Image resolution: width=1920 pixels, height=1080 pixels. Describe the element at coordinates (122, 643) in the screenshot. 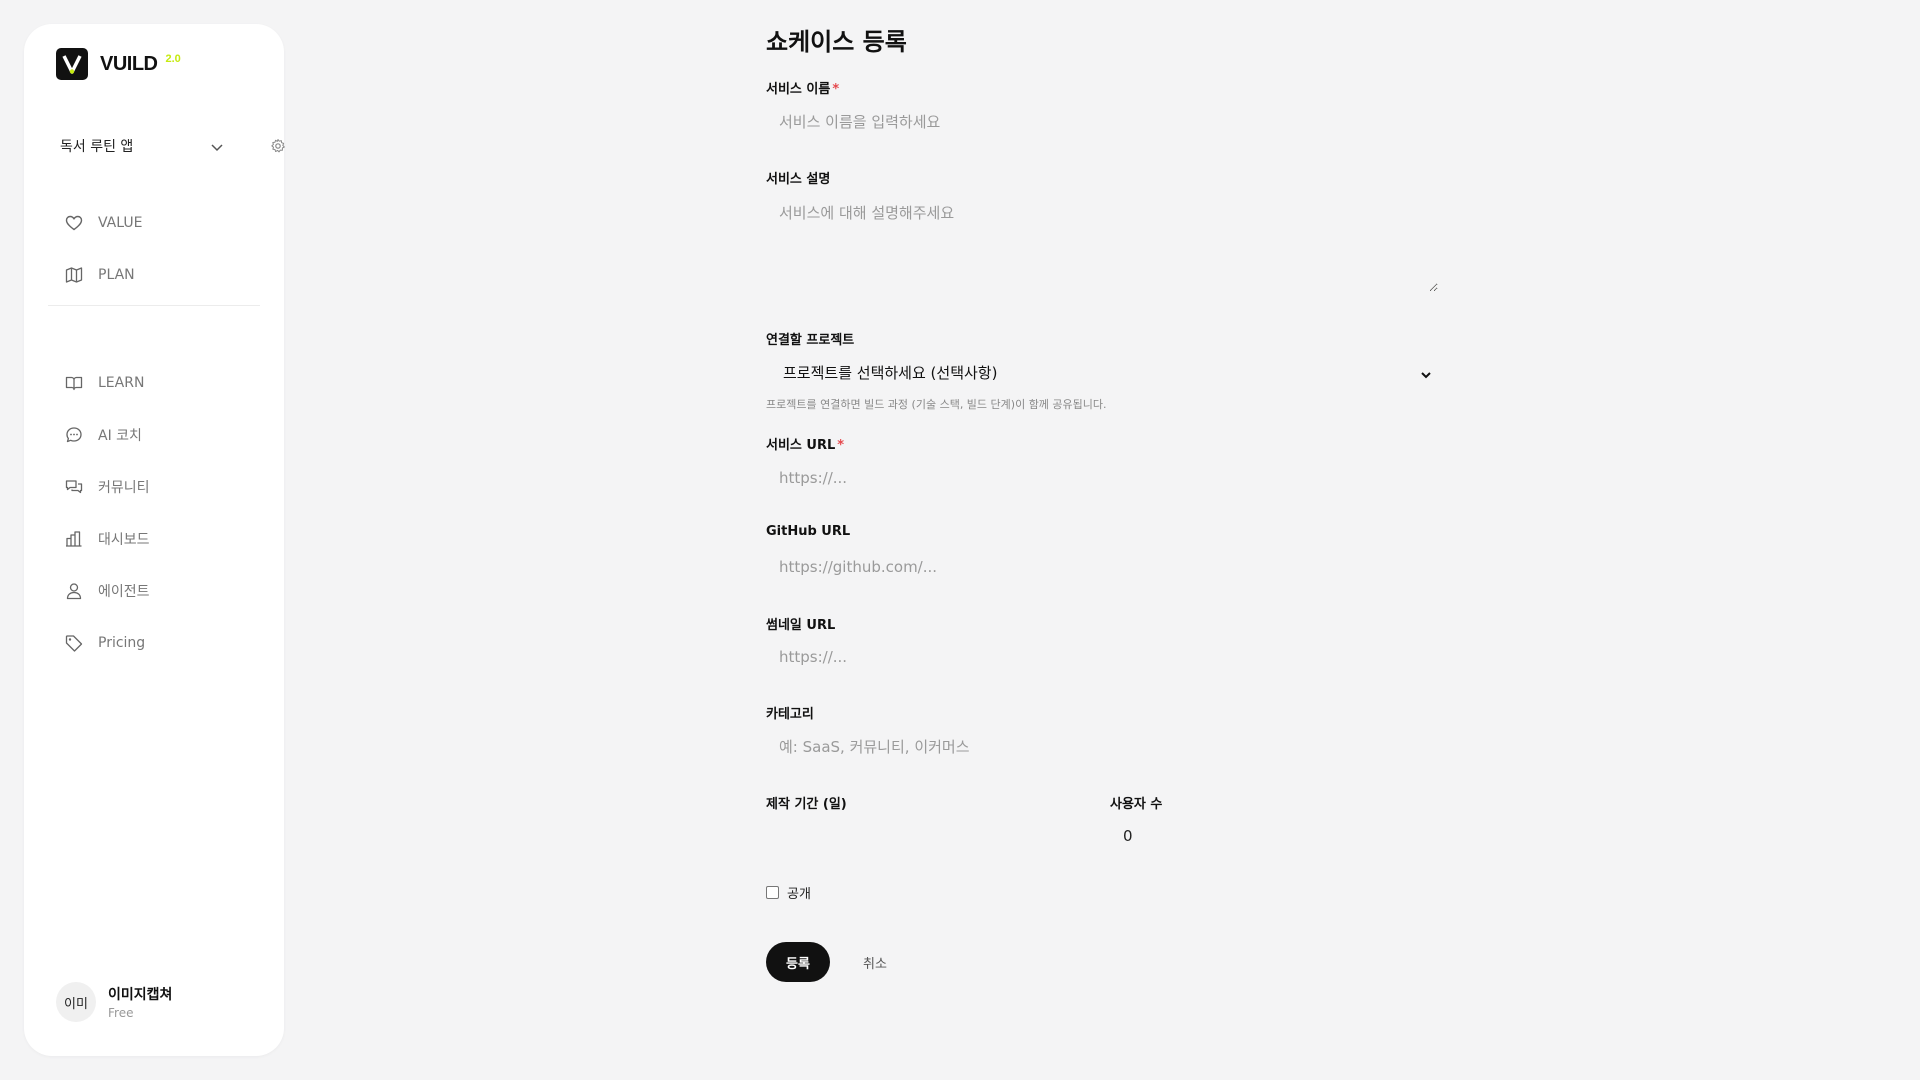

I see `nav-item-label: Pricing` at that location.